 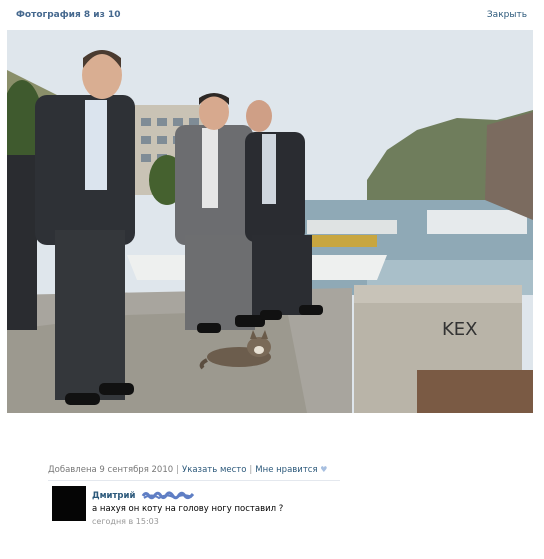 I want to click on close-link: Закрыть, so click(x=507, y=15).